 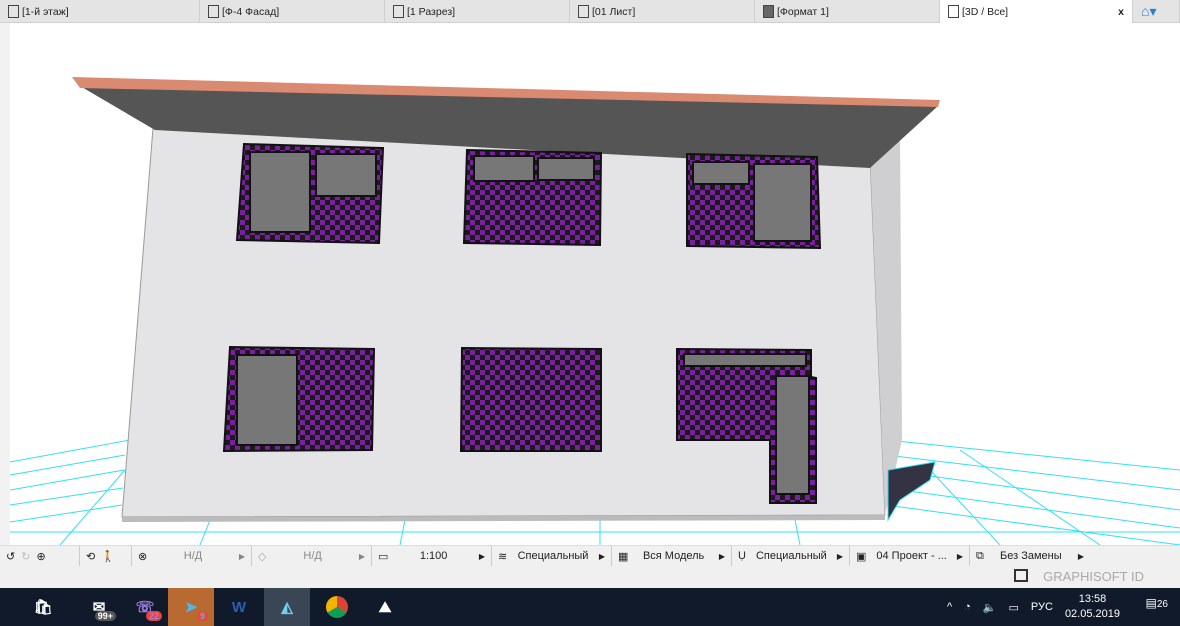 I want to click on tab-section: [1 Разрез], so click(x=477, y=11).